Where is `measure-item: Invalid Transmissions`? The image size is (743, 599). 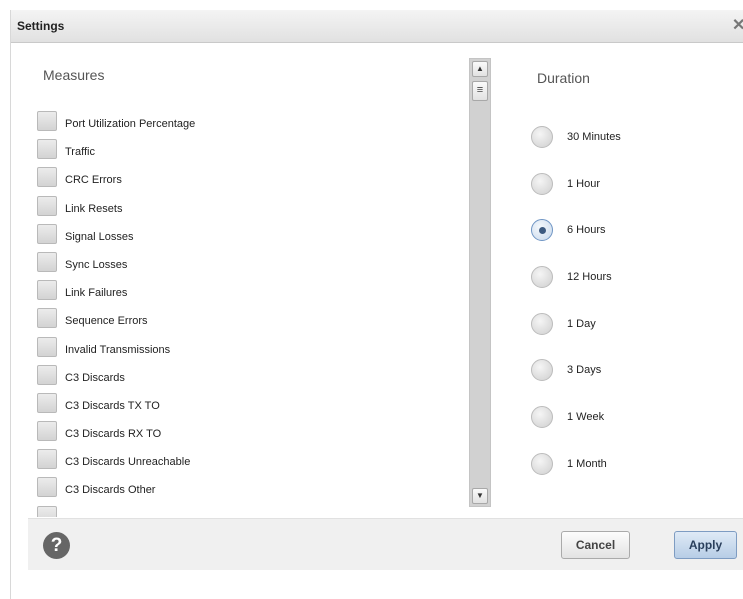 measure-item: Invalid Transmissions is located at coordinates (247, 350).